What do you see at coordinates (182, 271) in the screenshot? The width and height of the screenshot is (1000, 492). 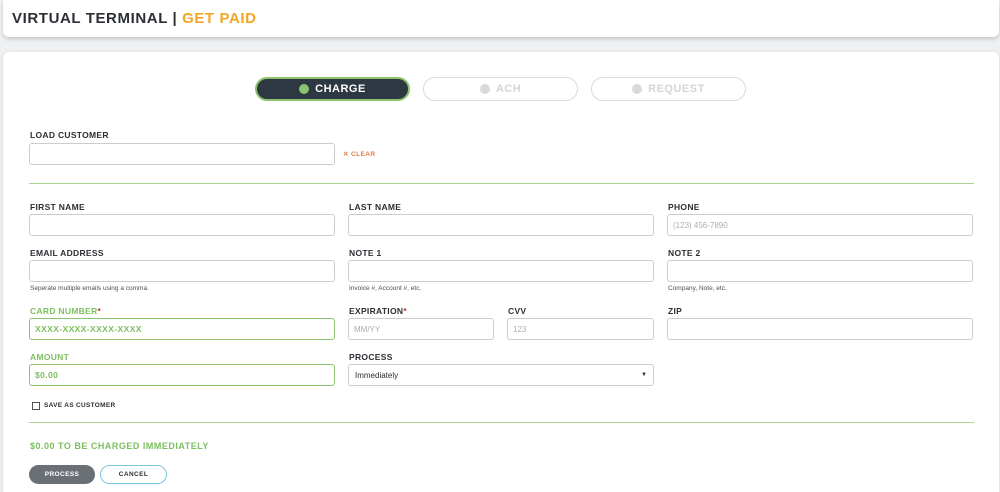 I see `email-input` at bounding box center [182, 271].